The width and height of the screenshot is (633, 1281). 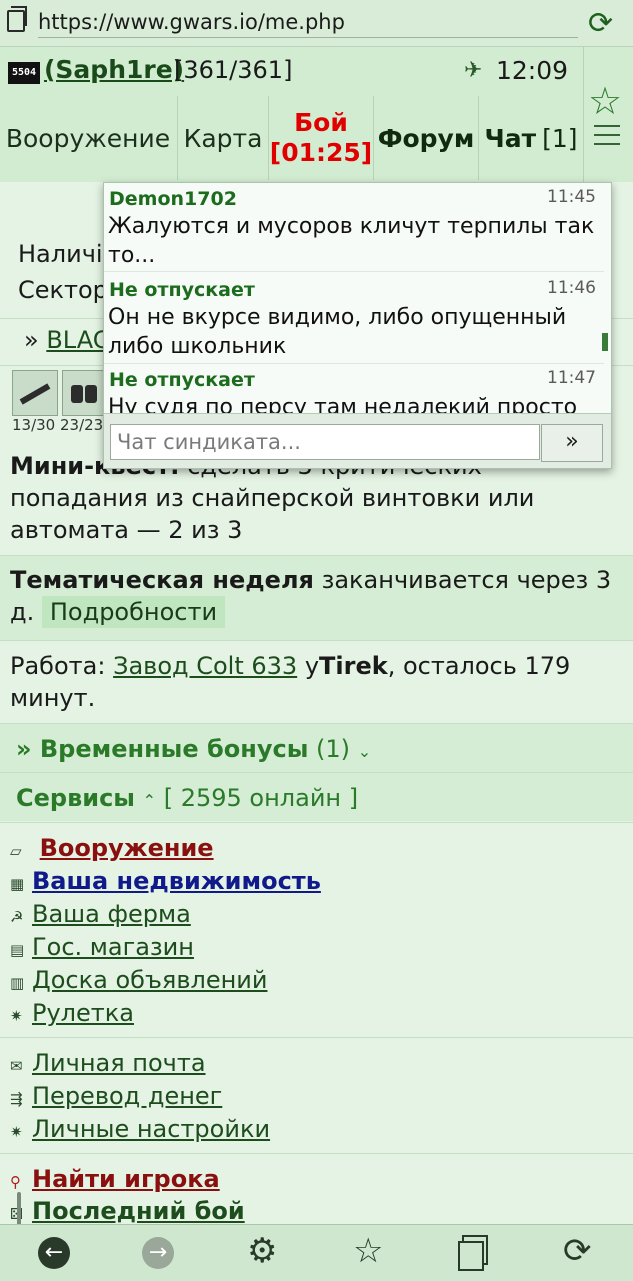 I want to click on work-place-link: Завод Colt 633, so click(x=205, y=666).